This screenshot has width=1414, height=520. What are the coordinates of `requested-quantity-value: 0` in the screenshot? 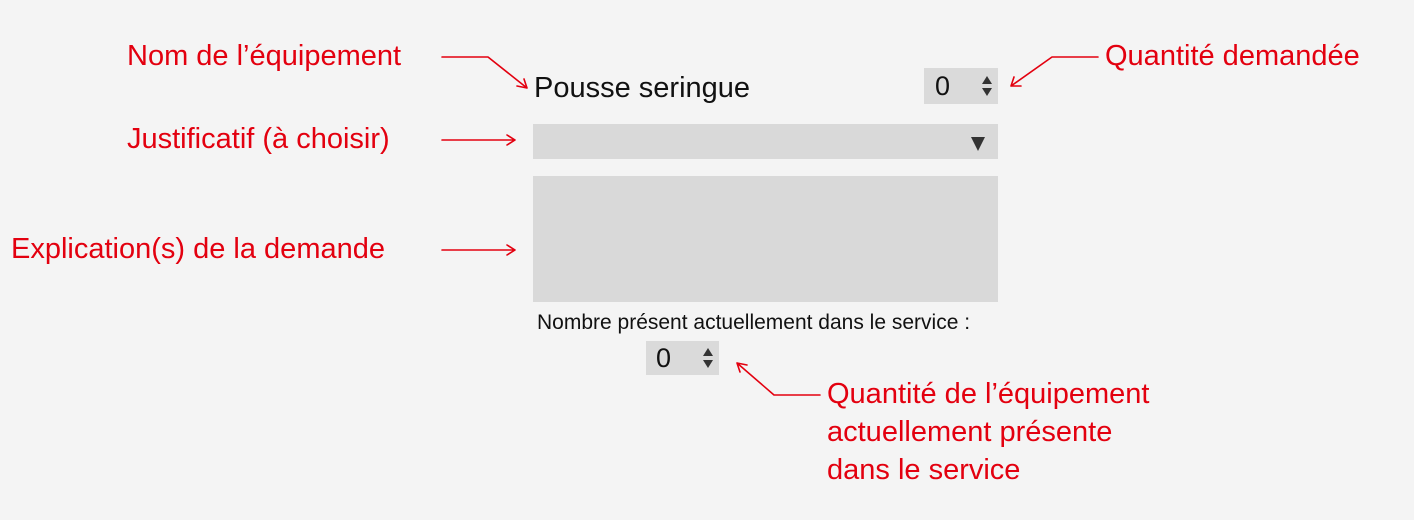 It's located at (943, 85).